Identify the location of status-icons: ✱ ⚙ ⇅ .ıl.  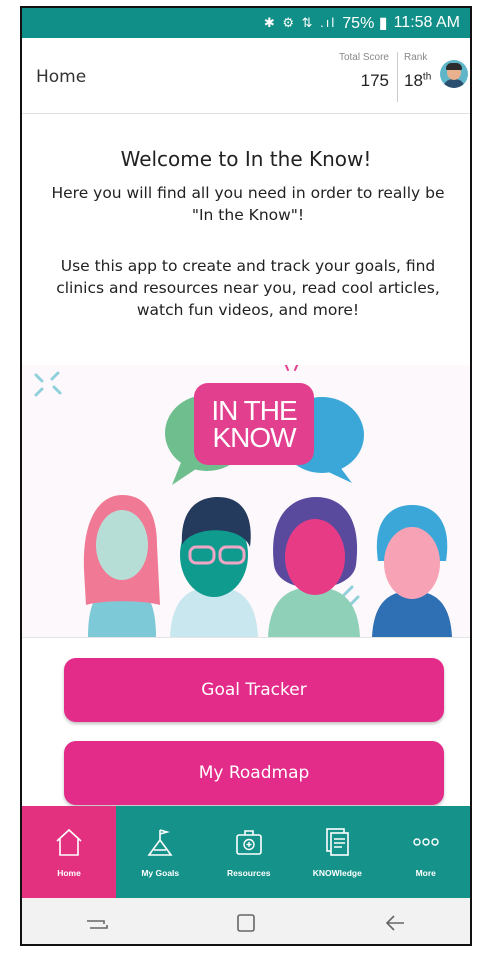
(300, 22).